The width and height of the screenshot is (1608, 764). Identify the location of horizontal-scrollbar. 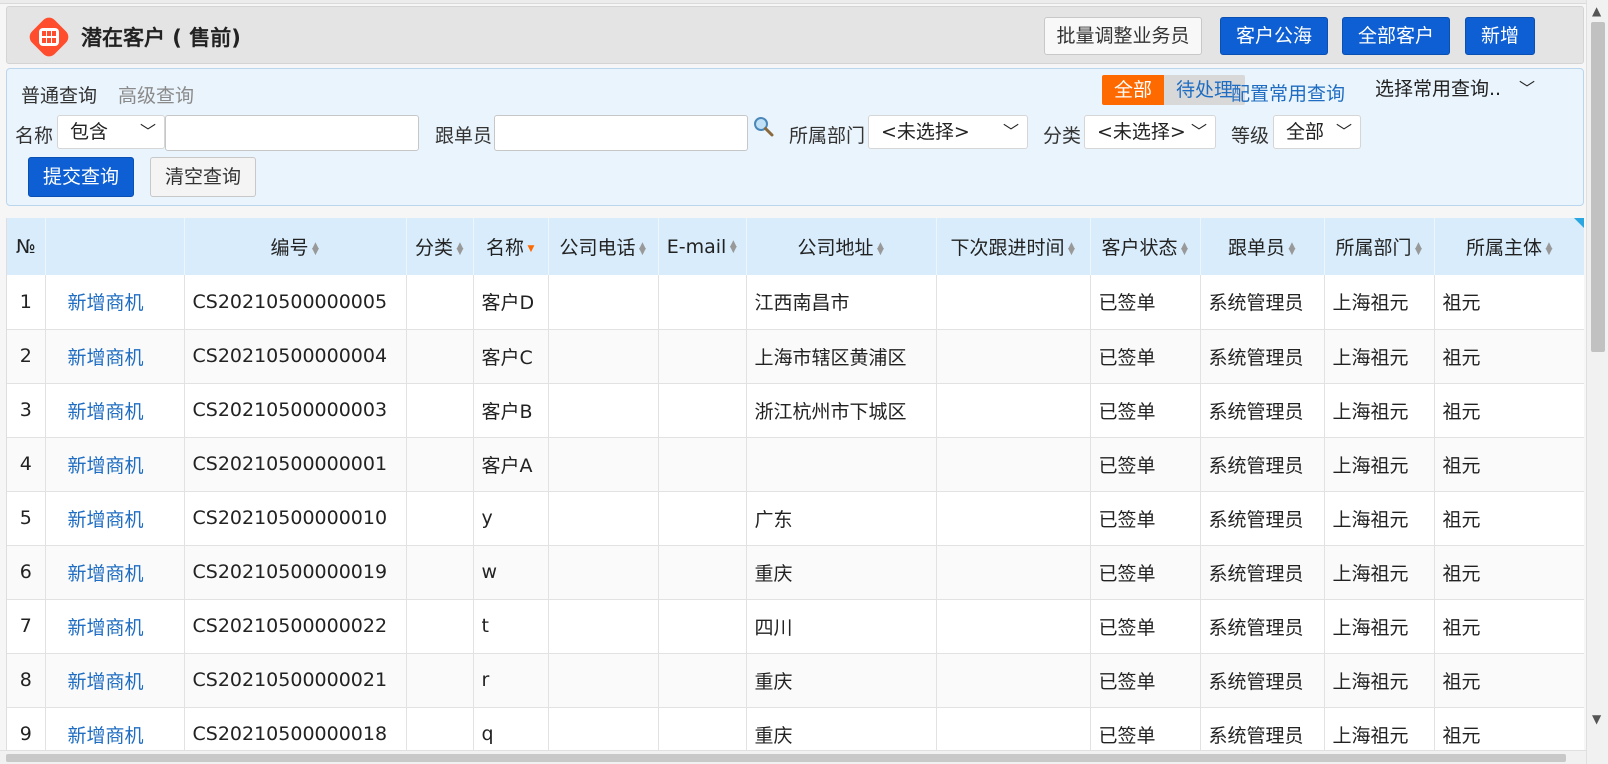
(793, 757).